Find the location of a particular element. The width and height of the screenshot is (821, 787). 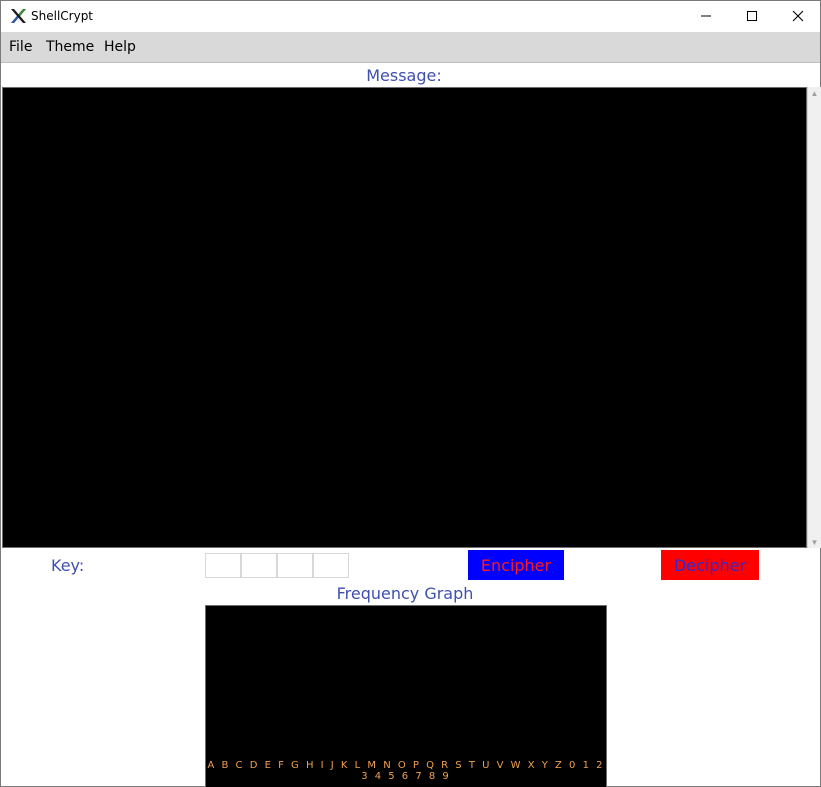

app-x-icon is located at coordinates (18, 16).